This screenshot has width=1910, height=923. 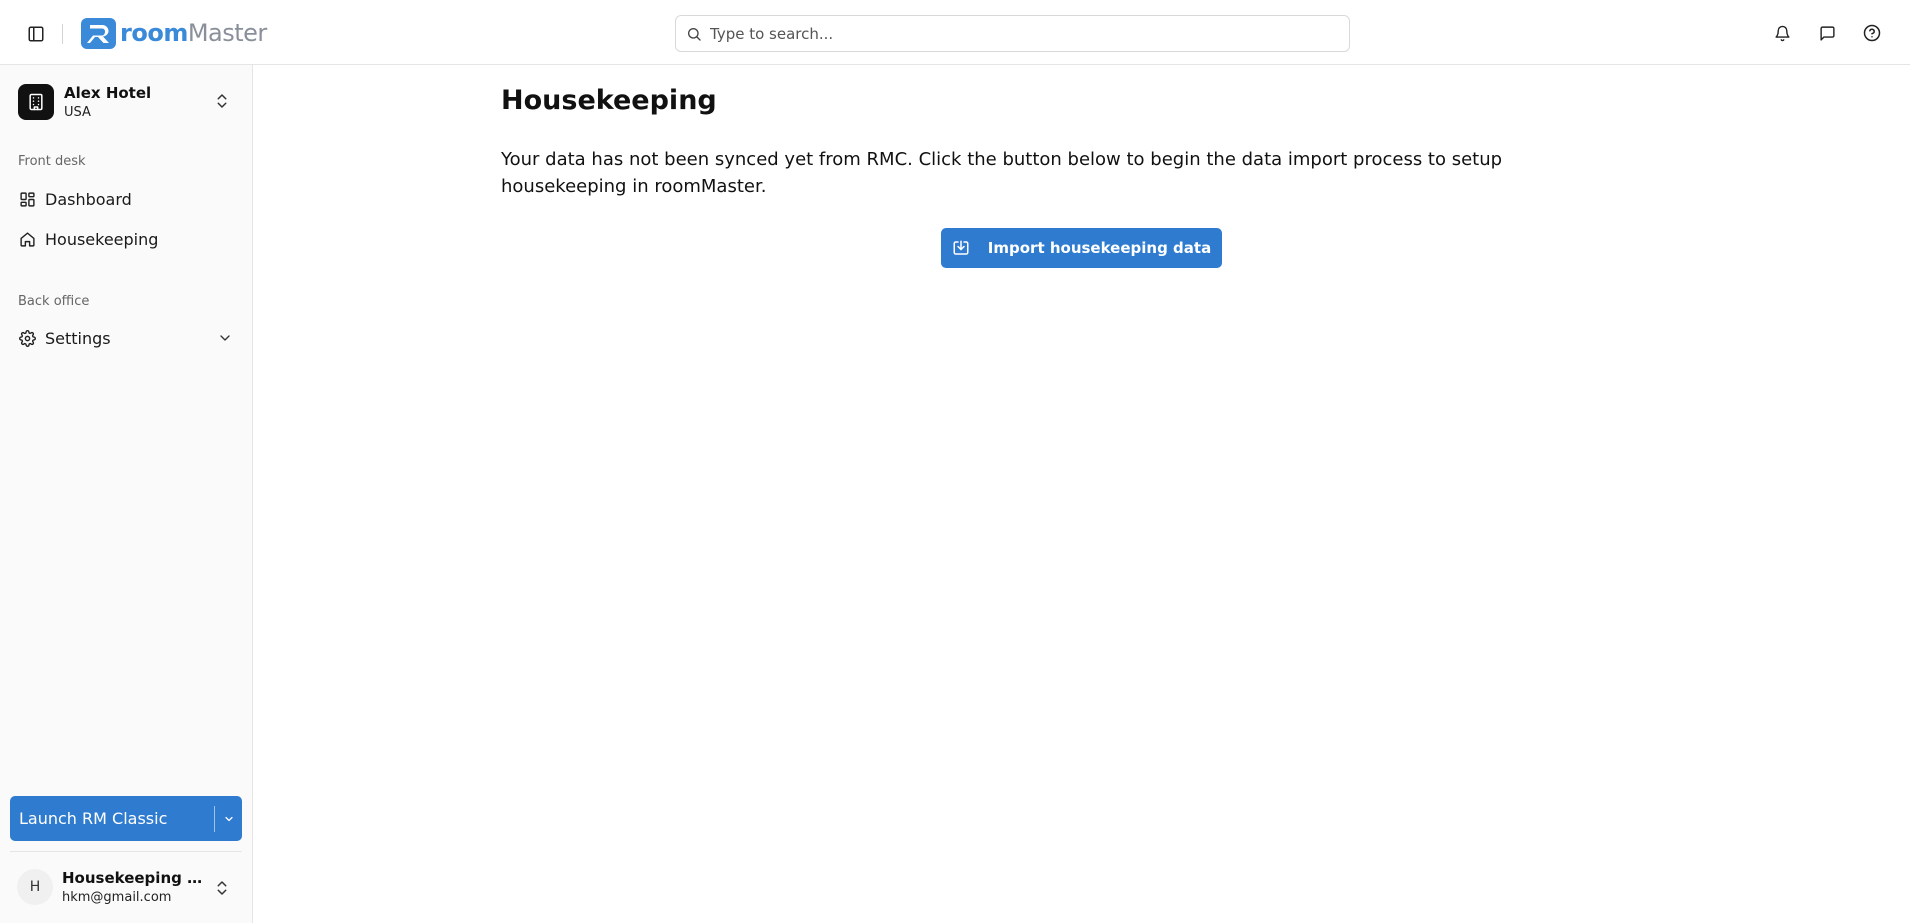 I want to click on user-switcher: H Housekeeping Manager hkm@gmail.com, so click(x=126, y=887).